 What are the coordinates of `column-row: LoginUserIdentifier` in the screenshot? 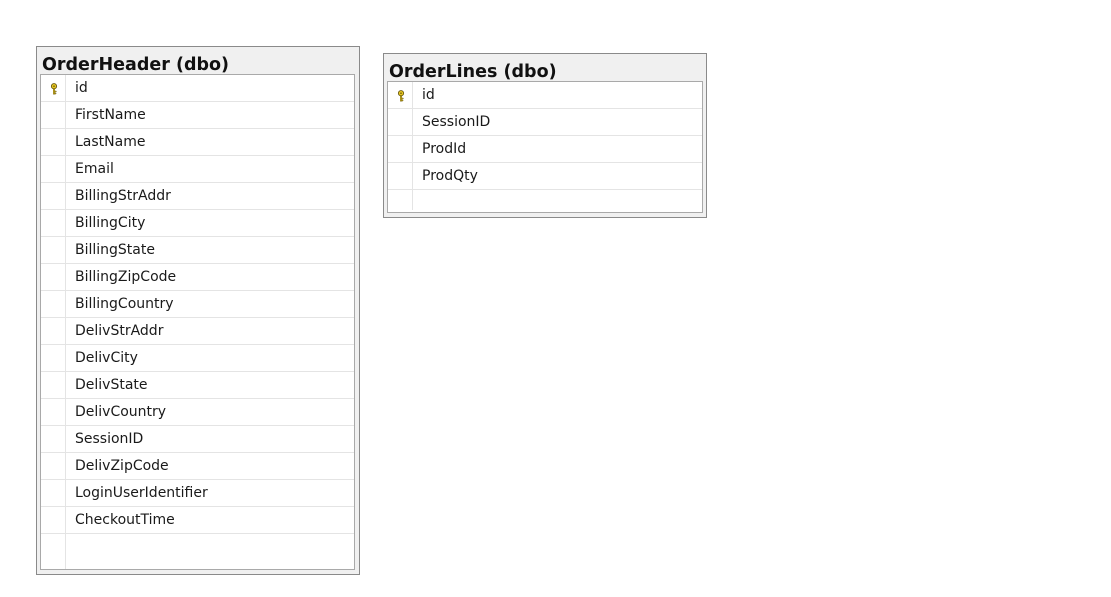 It's located at (197, 493).